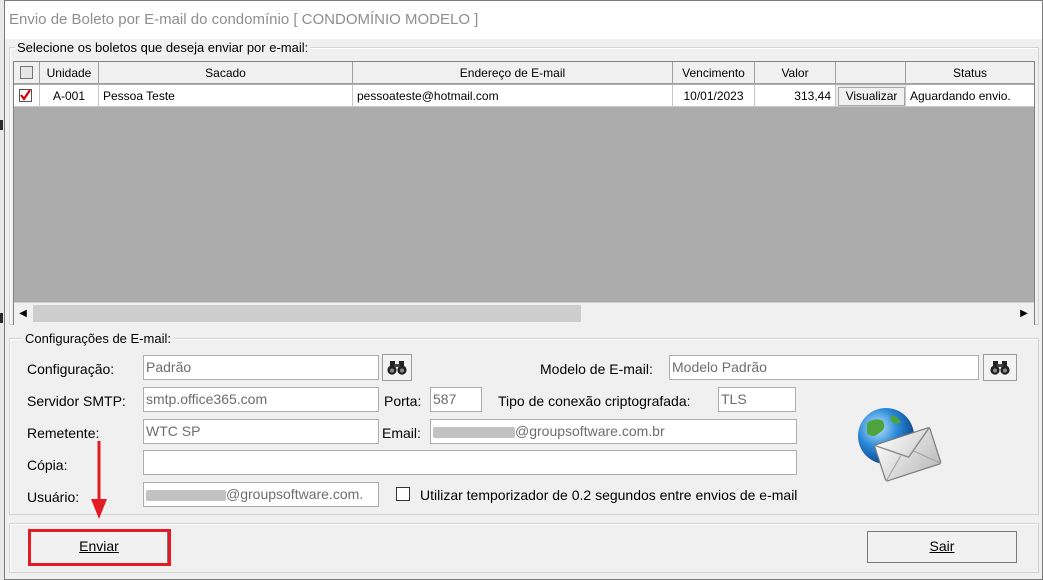 The image size is (1043, 580). I want to click on smtp-label: Servidor SMTP:, so click(76, 401).